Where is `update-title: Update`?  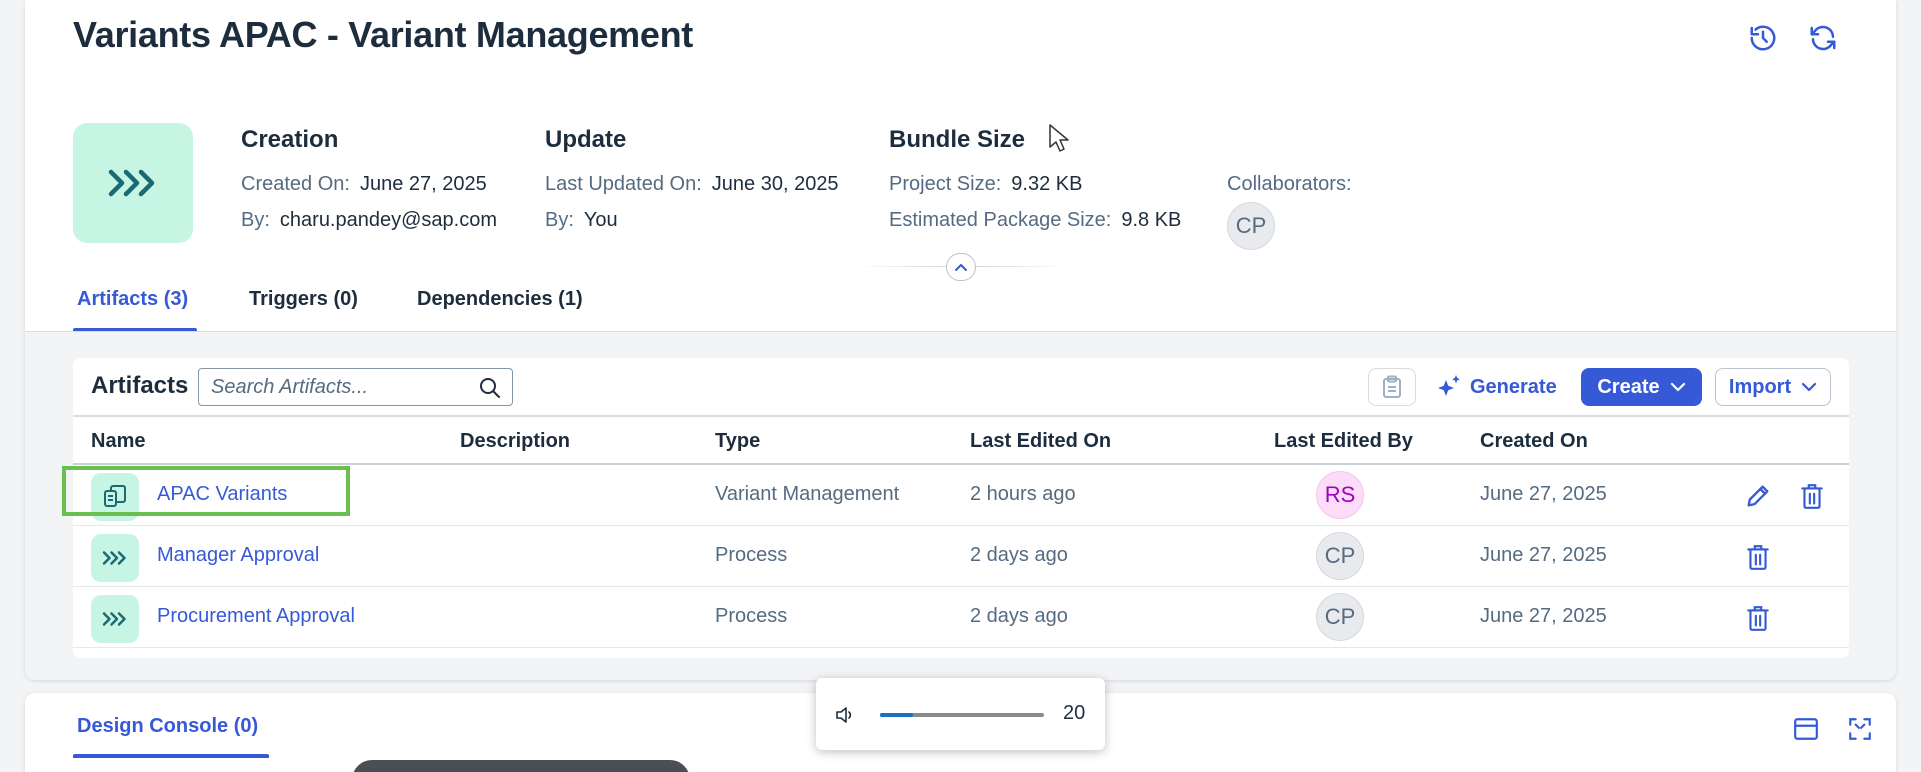
update-title: Update is located at coordinates (586, 139).